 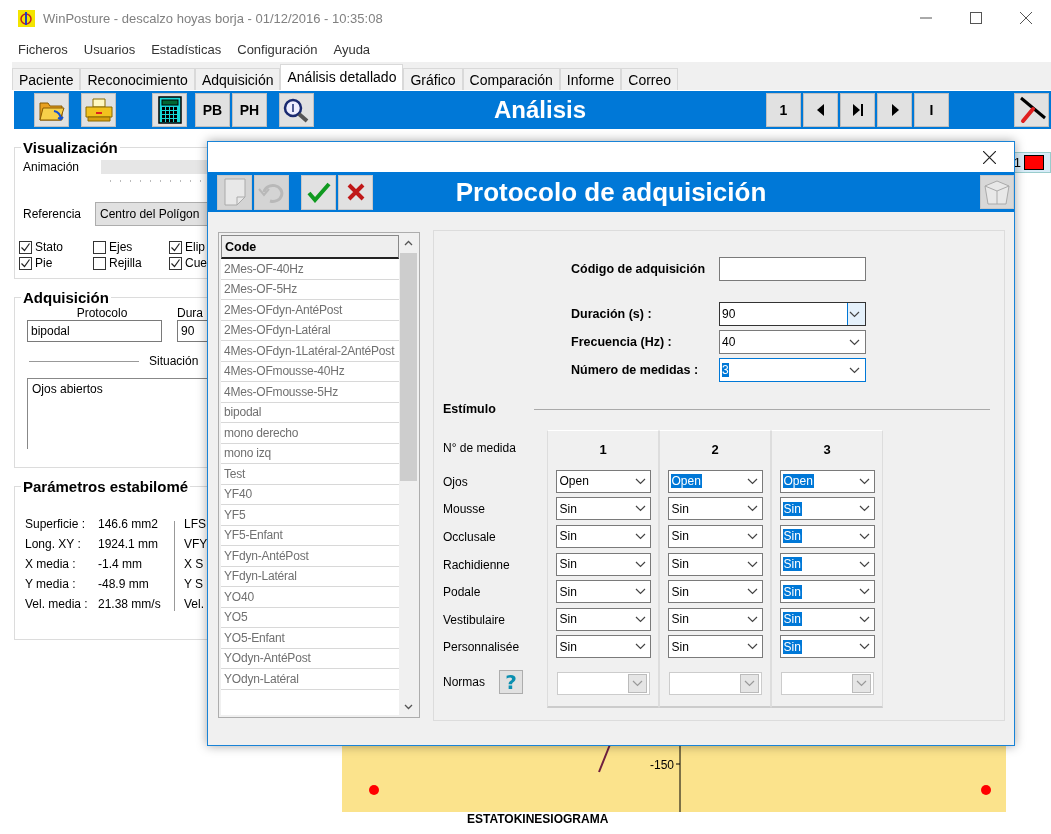 What do you see at coordinates (51, 584) in the screenshot?
I see `parameter-label: Y media :` at bounding box center [51, 584].